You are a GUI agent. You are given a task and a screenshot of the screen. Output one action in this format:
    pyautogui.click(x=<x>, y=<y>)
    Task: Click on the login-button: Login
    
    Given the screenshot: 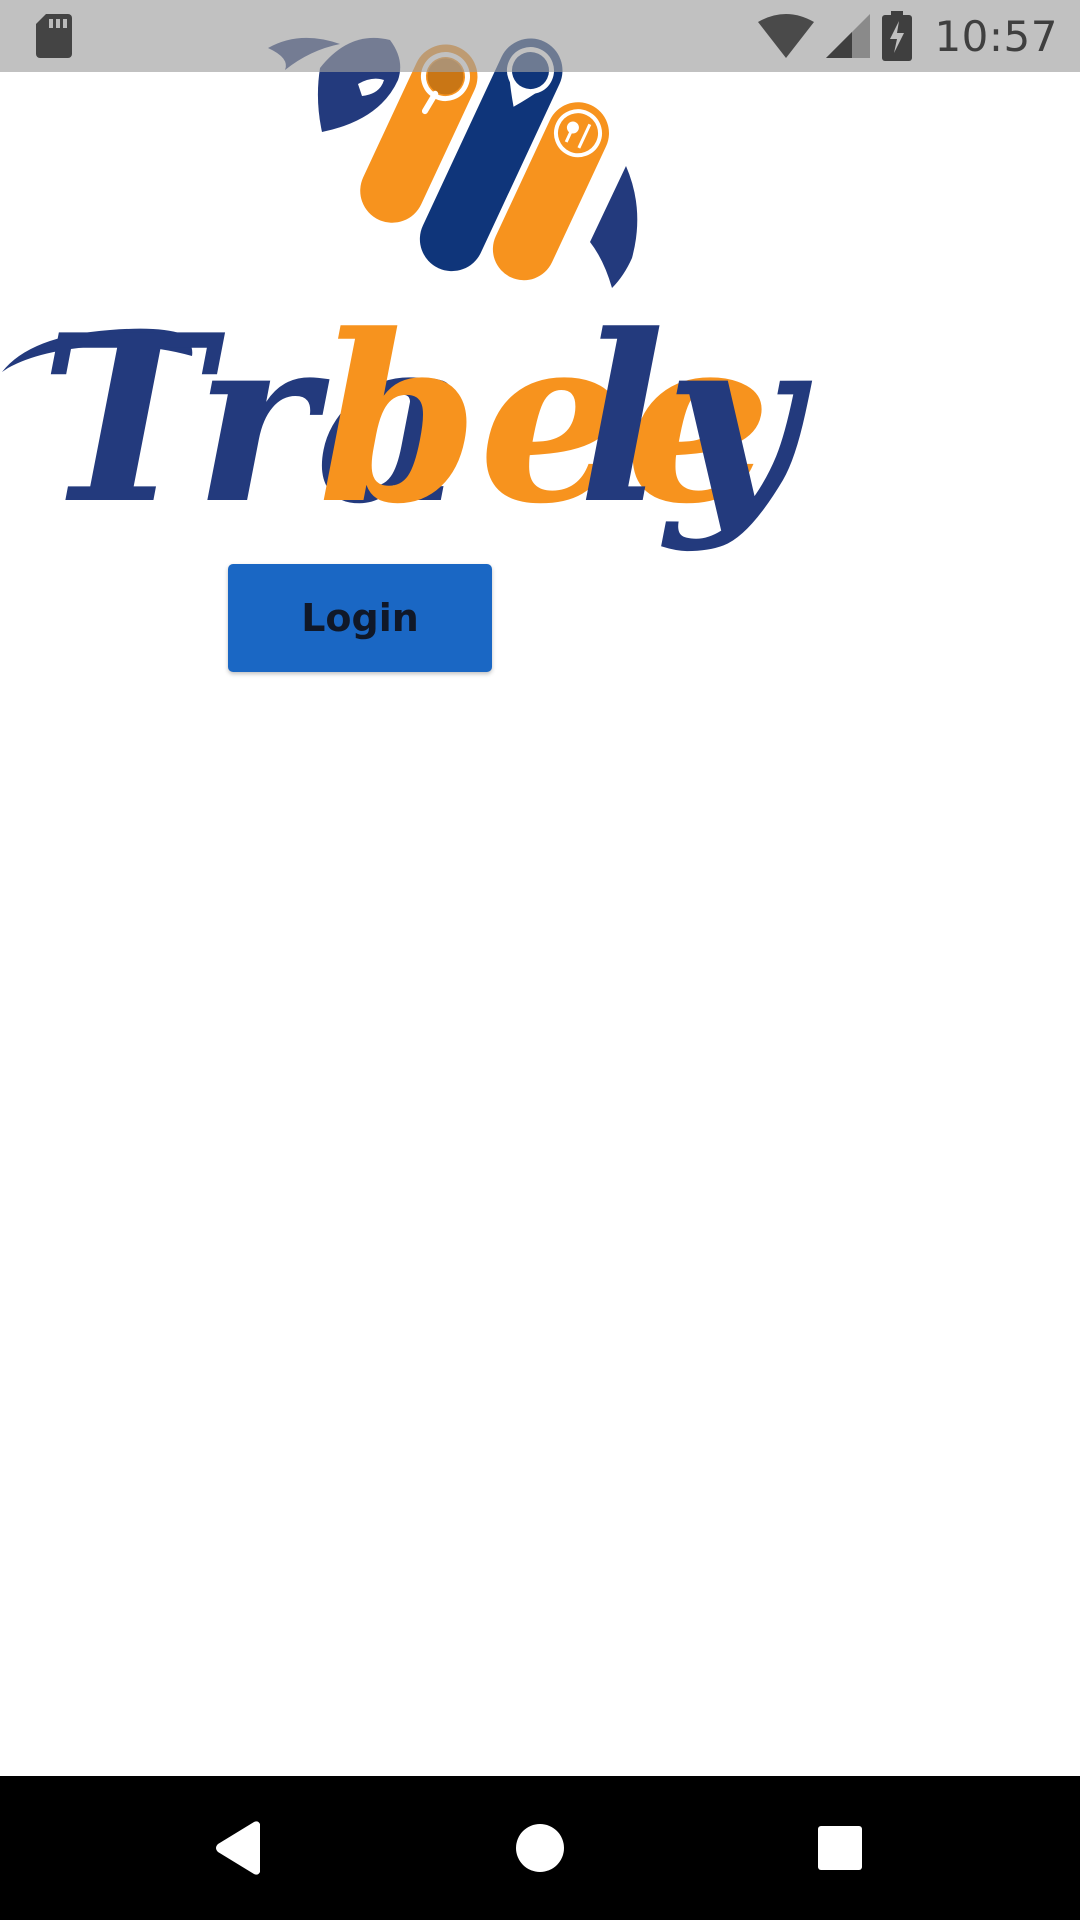 What is the action you would take?
    pyautogui.click(x=360, y=618)
    